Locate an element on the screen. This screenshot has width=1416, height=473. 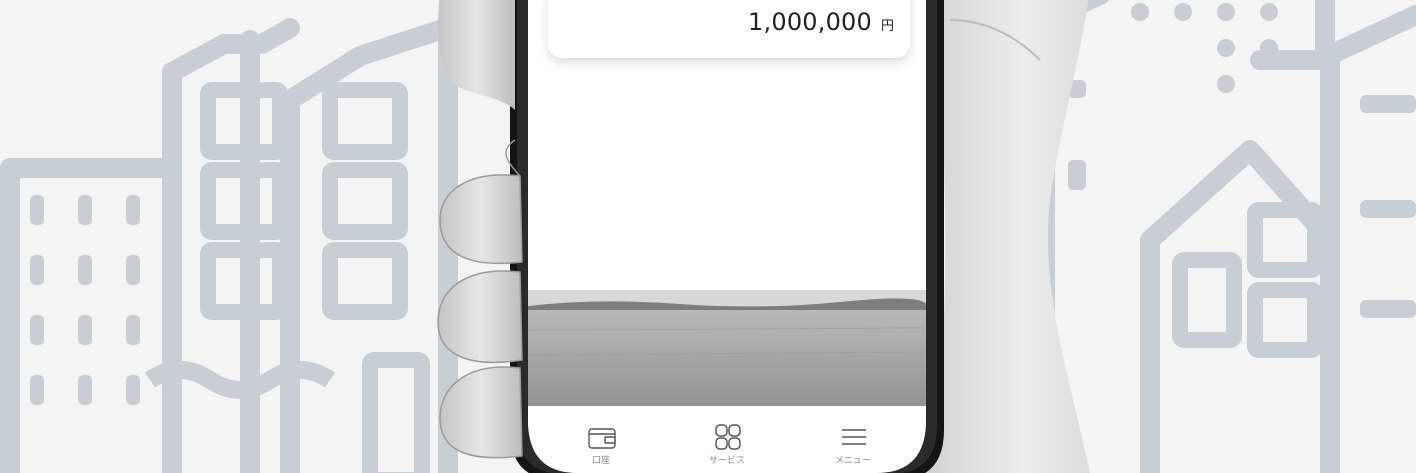
grid-icon is located at coordinates (728, 437).